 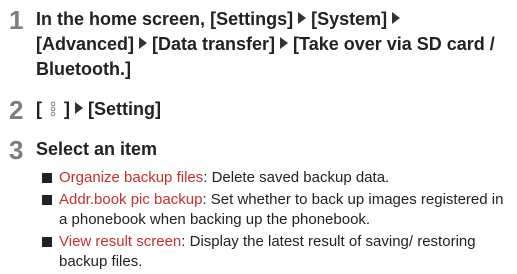 What do you see at coordinates (16, 20) in the screenshot?
I see `step-number: 1` at bounding box center [16, 20].